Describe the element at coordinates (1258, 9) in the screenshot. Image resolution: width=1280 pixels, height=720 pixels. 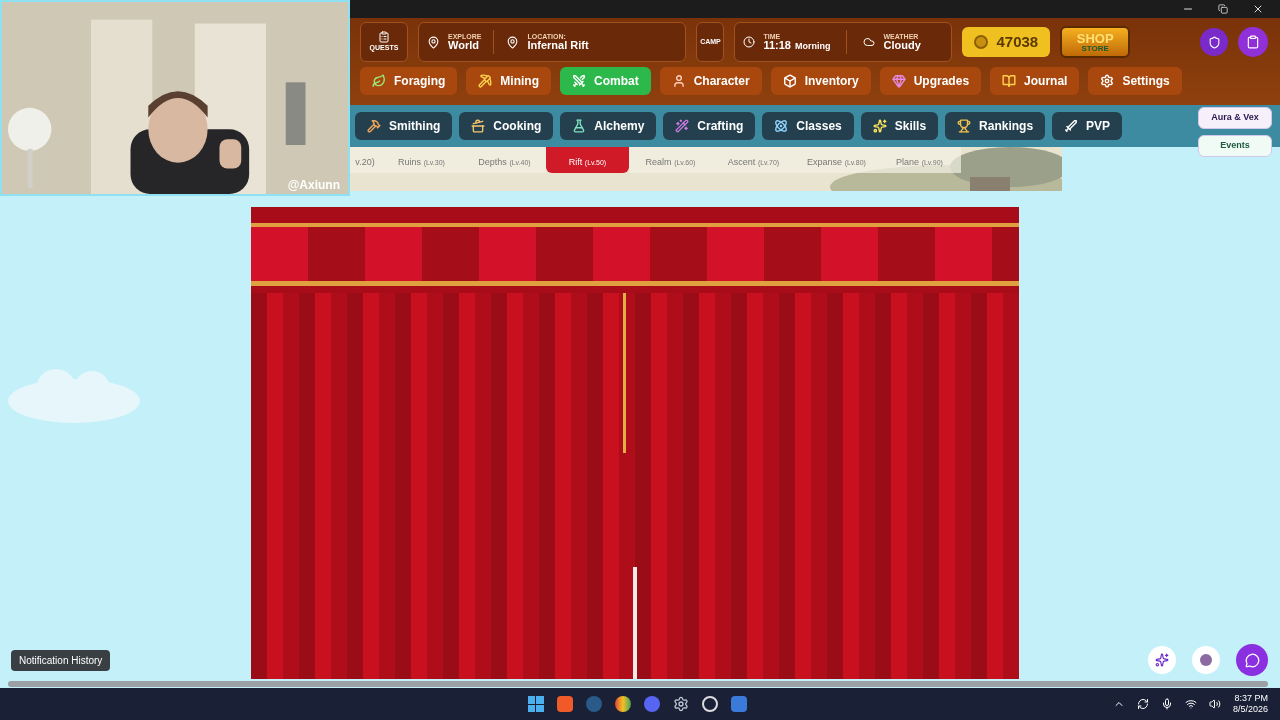
I see `close-icon` at that location.